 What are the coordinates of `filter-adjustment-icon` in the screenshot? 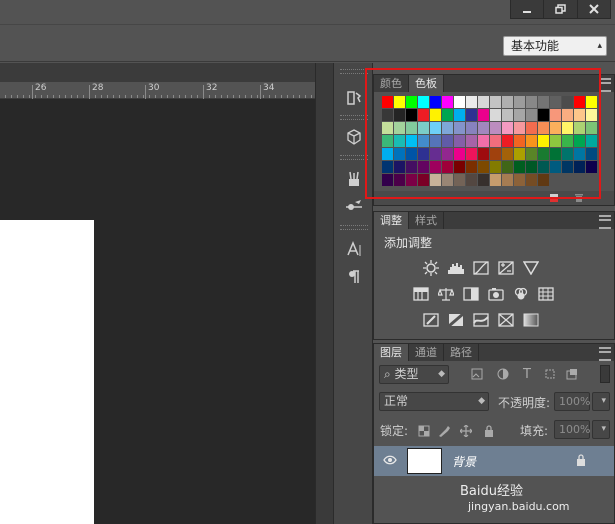 It's located at (503, 374).